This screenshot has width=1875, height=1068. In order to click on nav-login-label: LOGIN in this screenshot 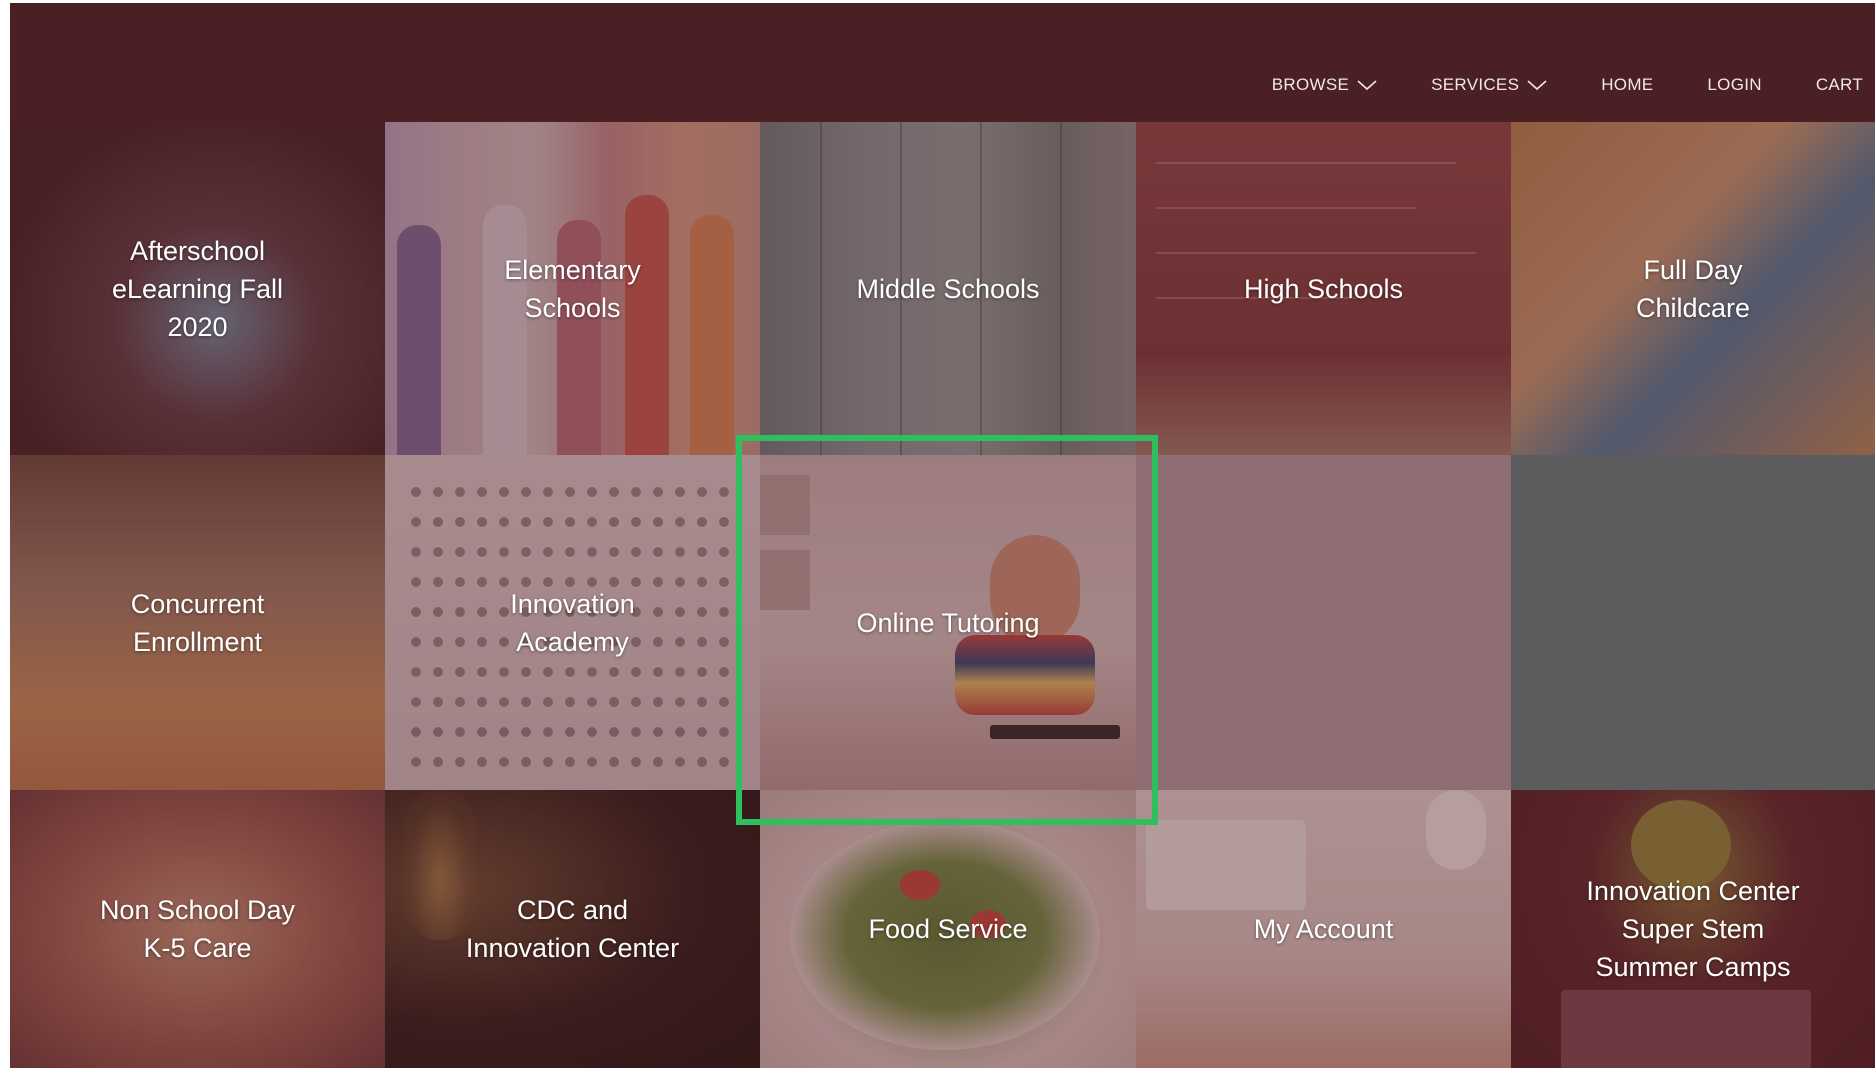, I will do `click(1734, 84)`.